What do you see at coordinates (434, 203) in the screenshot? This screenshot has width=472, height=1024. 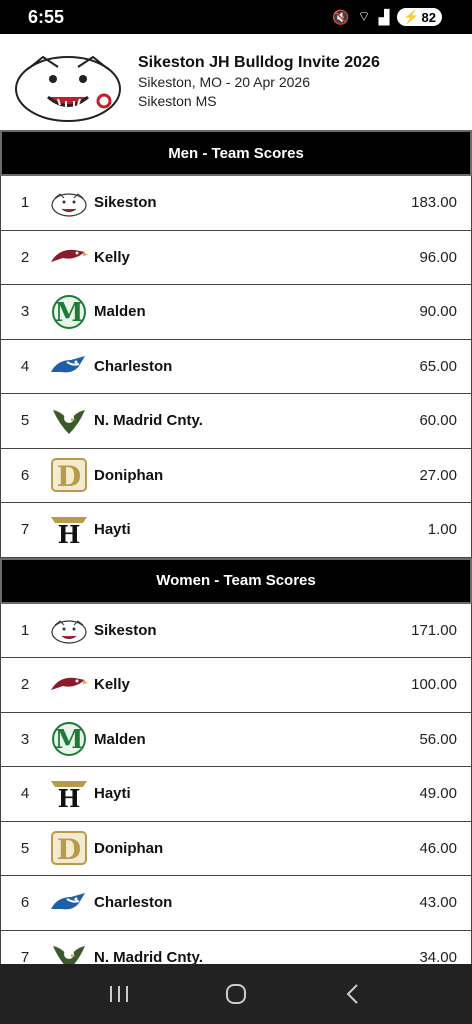 I see `team-score: 183.00` at bounding box center [434, 203].